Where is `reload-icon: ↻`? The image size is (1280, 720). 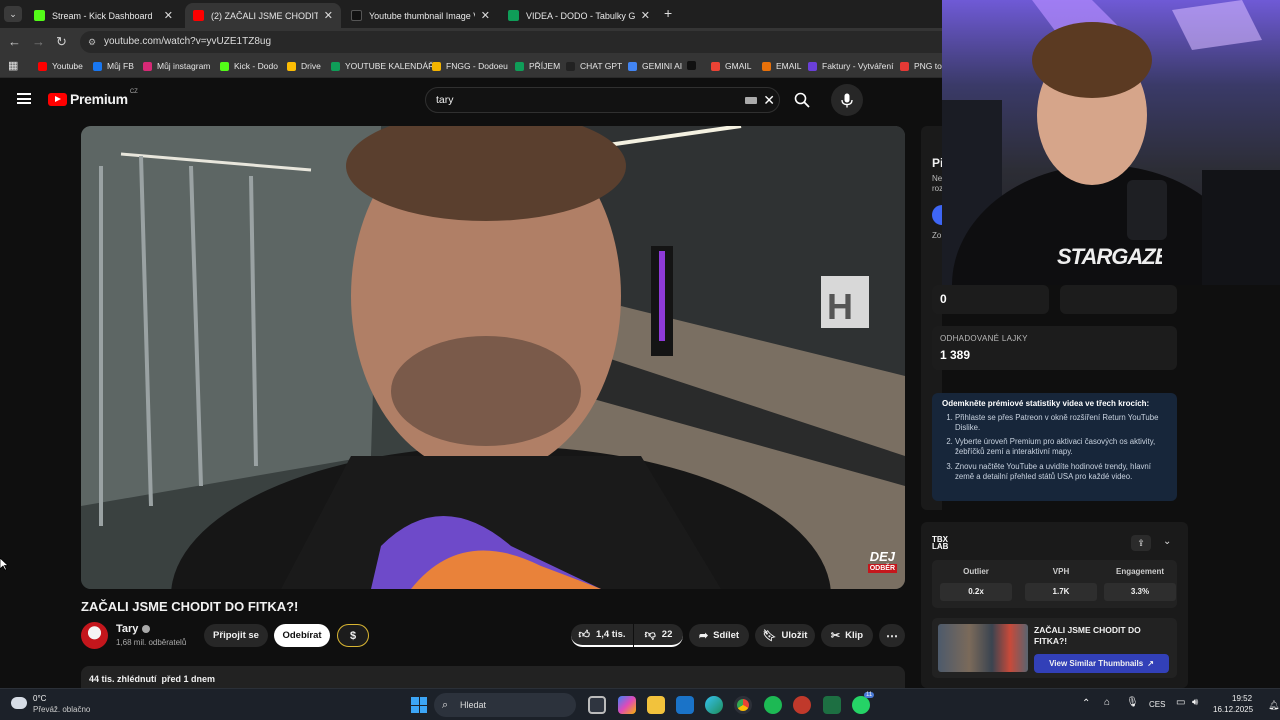
reload-icon: ↻ is located at coordinates (61, 42).